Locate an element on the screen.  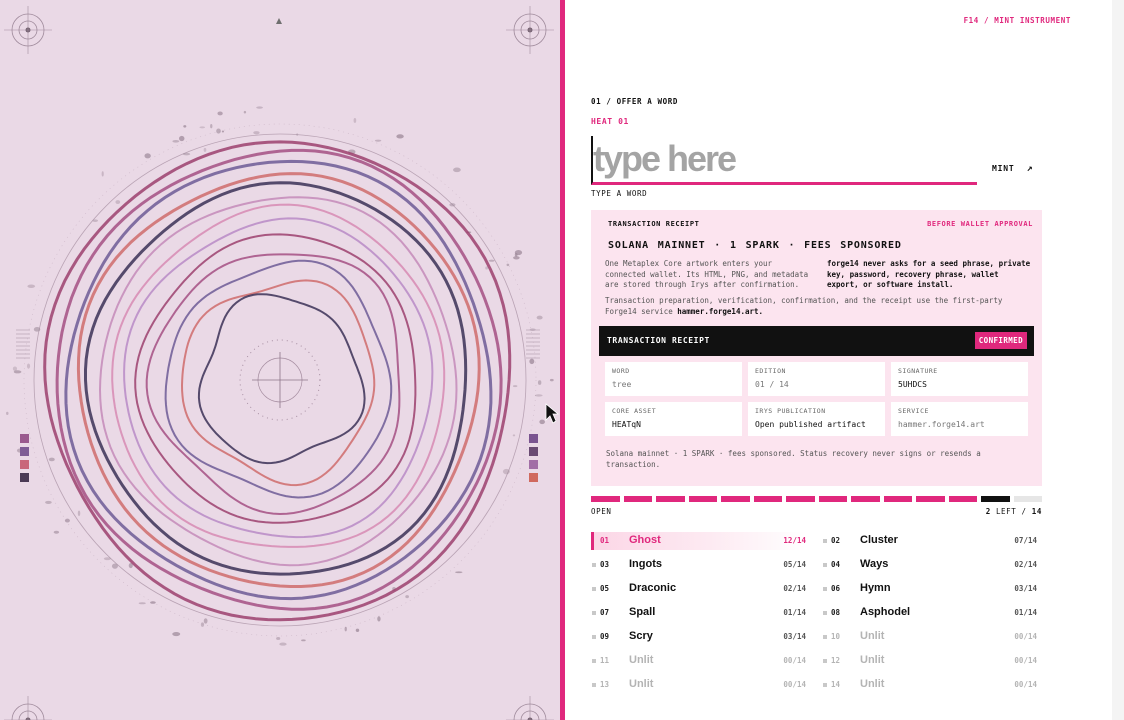
heat-num: 11 is located at coordinates (605, 660).